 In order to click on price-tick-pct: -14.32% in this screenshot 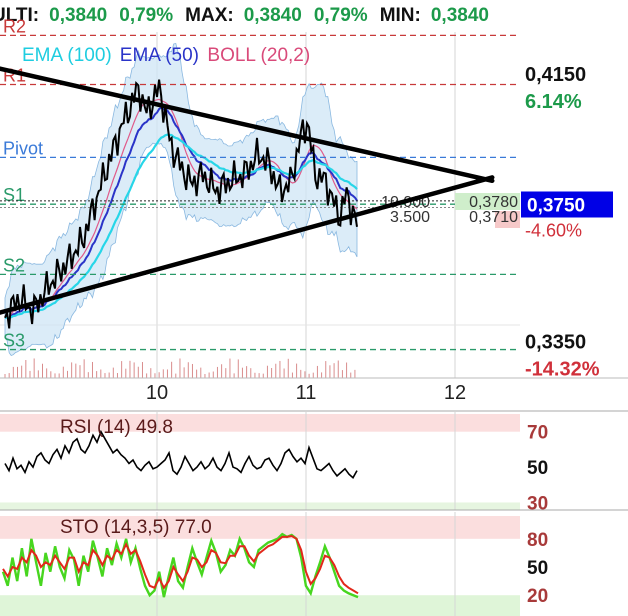, I will do `click(562, 370)`.